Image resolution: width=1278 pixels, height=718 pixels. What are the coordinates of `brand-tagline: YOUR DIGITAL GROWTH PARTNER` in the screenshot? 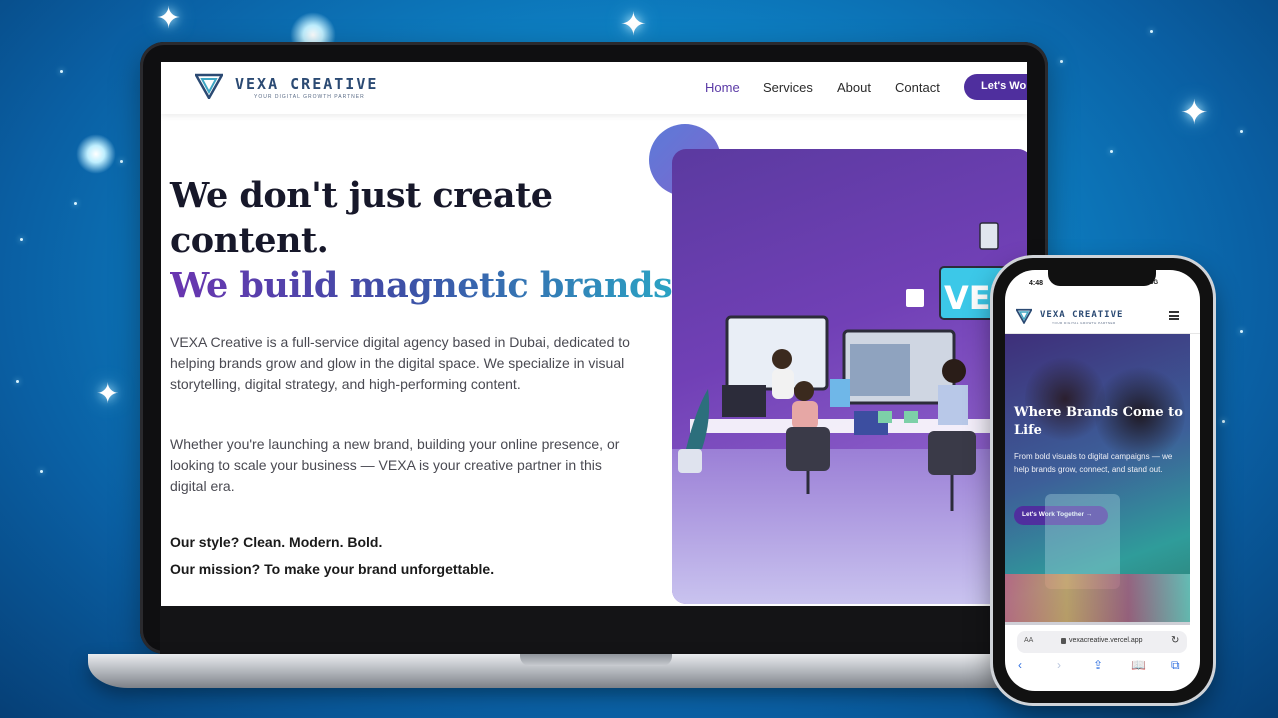 It's located at (309, 97).